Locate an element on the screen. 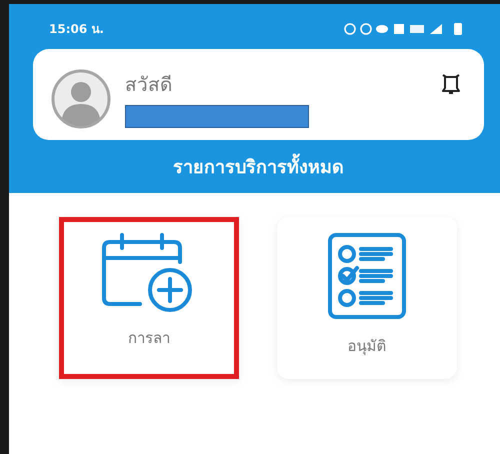 The height and width of the screenshot is (454, 500). bell-icon is located at coordinates (451, 84).